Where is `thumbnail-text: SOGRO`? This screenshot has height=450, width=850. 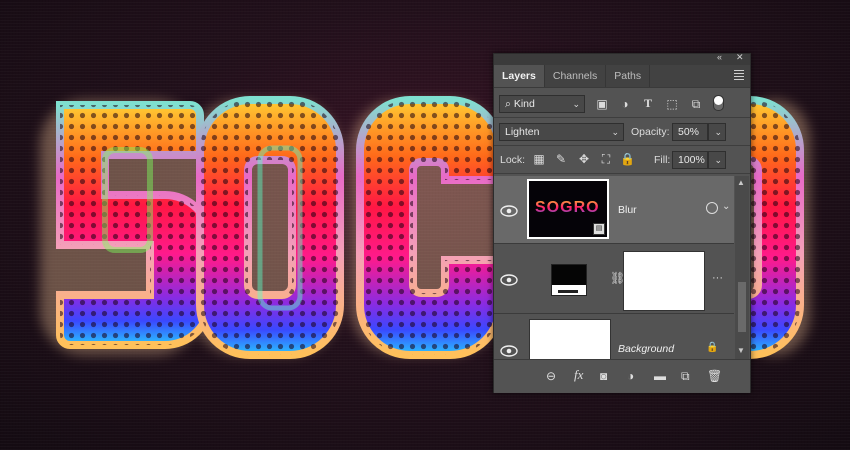
thumbnail-text: SOGRO is located at coordinates (567, 207).